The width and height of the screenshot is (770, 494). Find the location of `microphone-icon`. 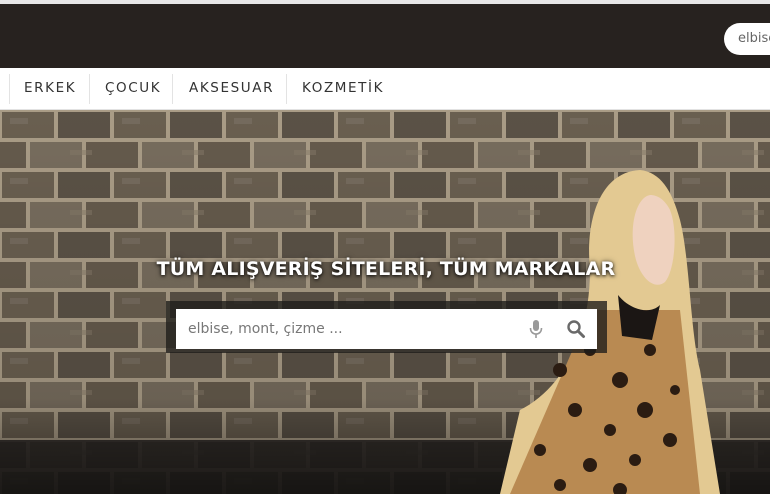

microphone-icon is located at coordinates (536, 329).